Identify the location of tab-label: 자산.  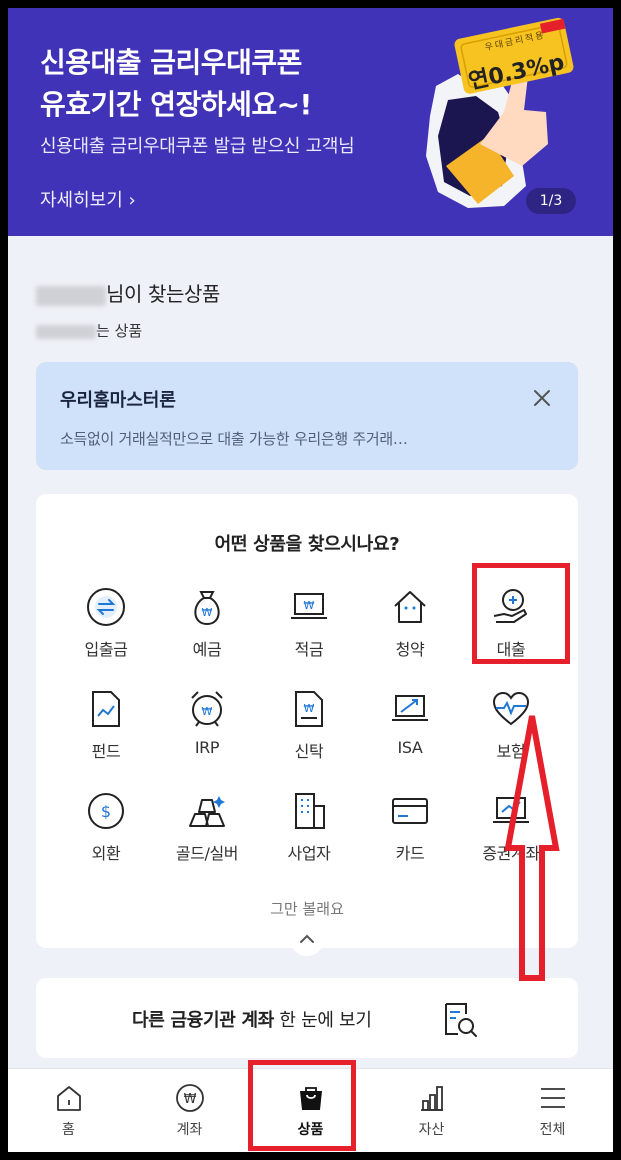
(431, 1130).